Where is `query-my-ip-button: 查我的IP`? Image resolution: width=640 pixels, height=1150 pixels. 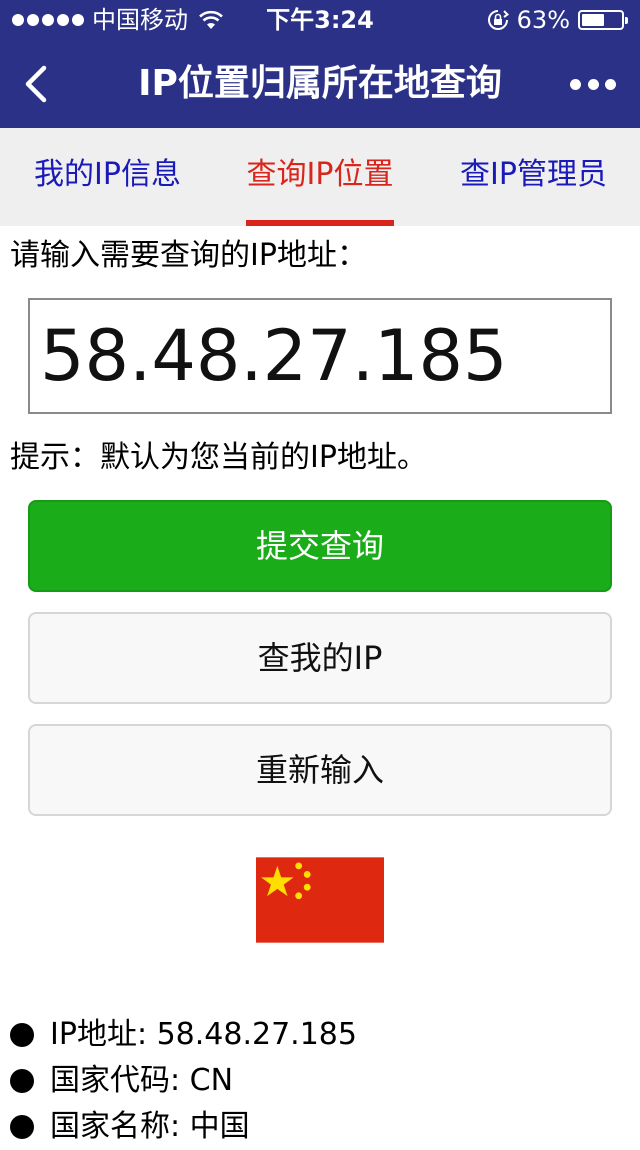
query-my-ip-button: 查我的IP is located at coordinates (320, 658).